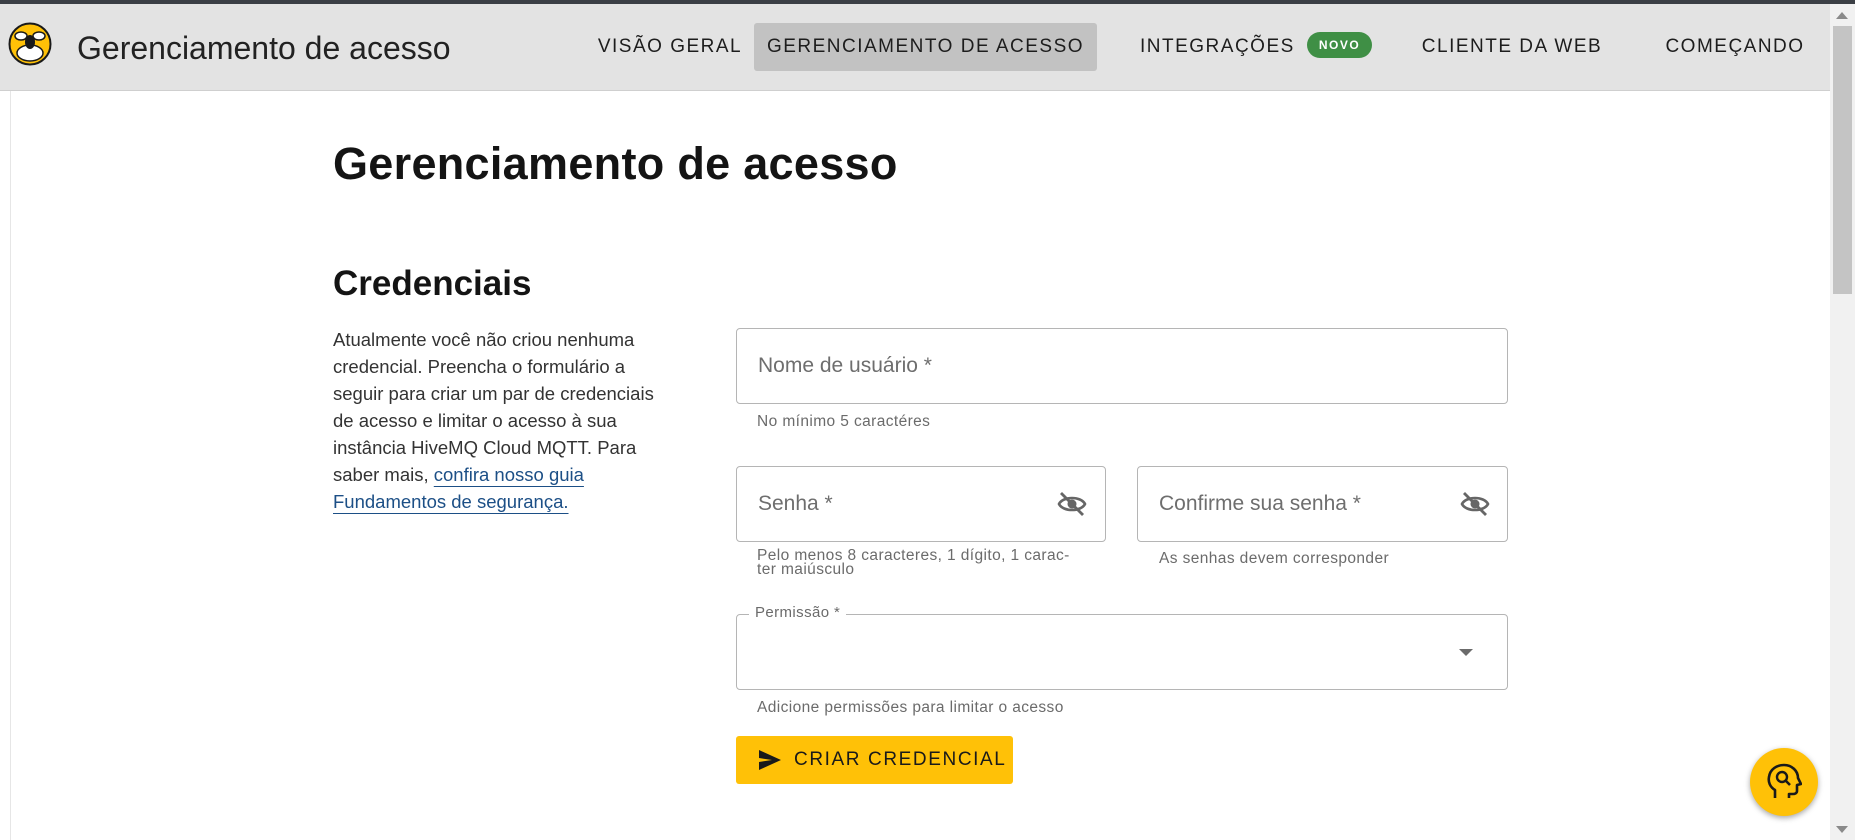  Describe the element at coordinates (1274, 558) in the screenshot. I see `confirm-password-helper-text: As senhas devem corresponder` at that location.